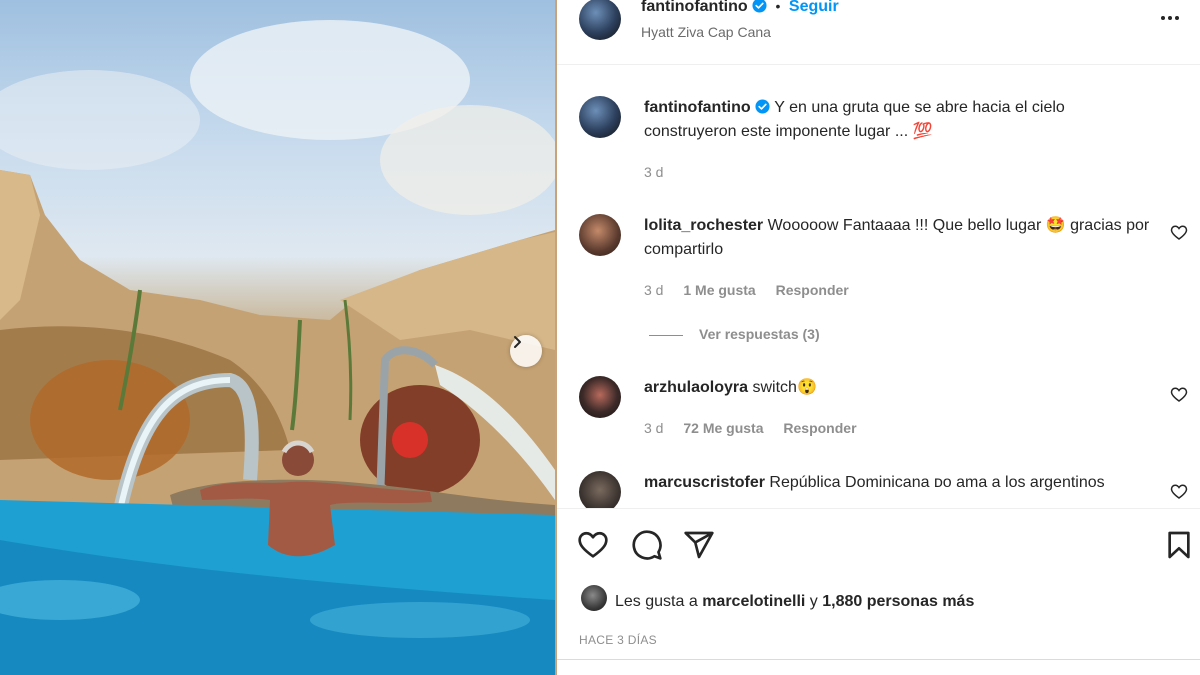  Describe the element at coordinates (594, 598) in the screenshot. I see `liker-avatar` at that location.